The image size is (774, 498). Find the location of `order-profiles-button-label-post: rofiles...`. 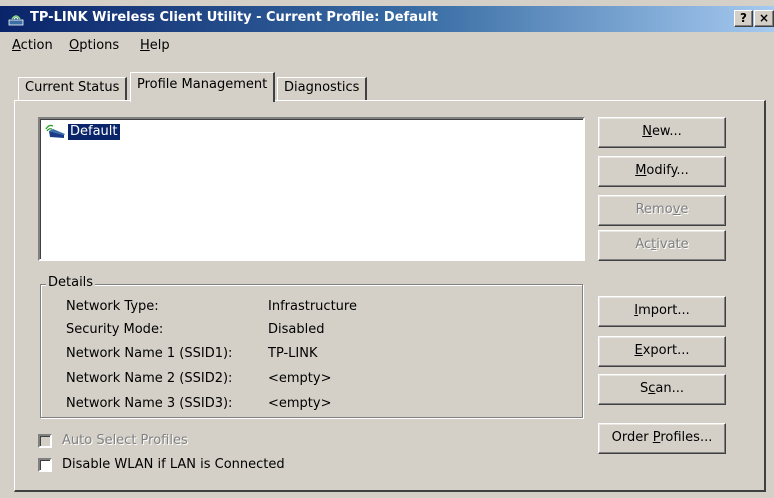

order-profiles-button-label-post: rofiles... is located at coordinates (686, 437).